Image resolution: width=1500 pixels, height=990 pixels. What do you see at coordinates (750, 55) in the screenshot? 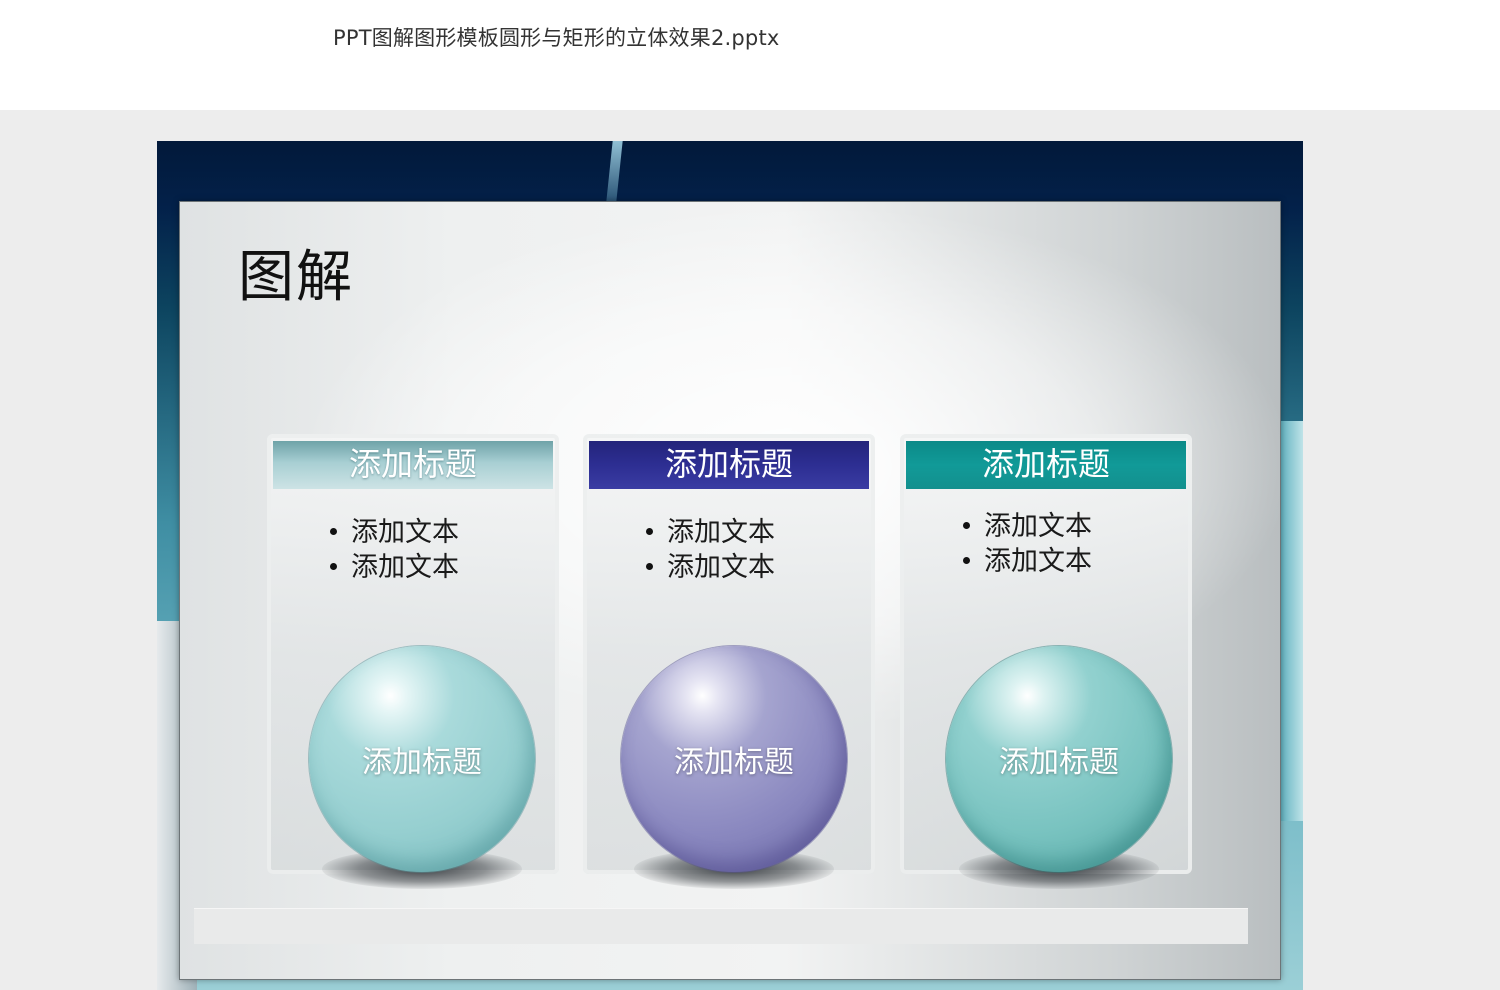
I see `top-bar: PPT图解图形模板圆形与矩形的立体效果2.pptx` at bounding box center [750, 55].